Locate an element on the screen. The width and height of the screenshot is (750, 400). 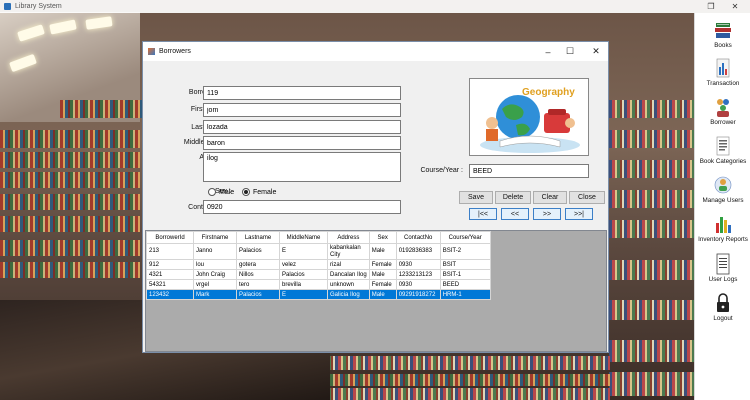
delete-button: Delete is located at coordinates (513, 197).